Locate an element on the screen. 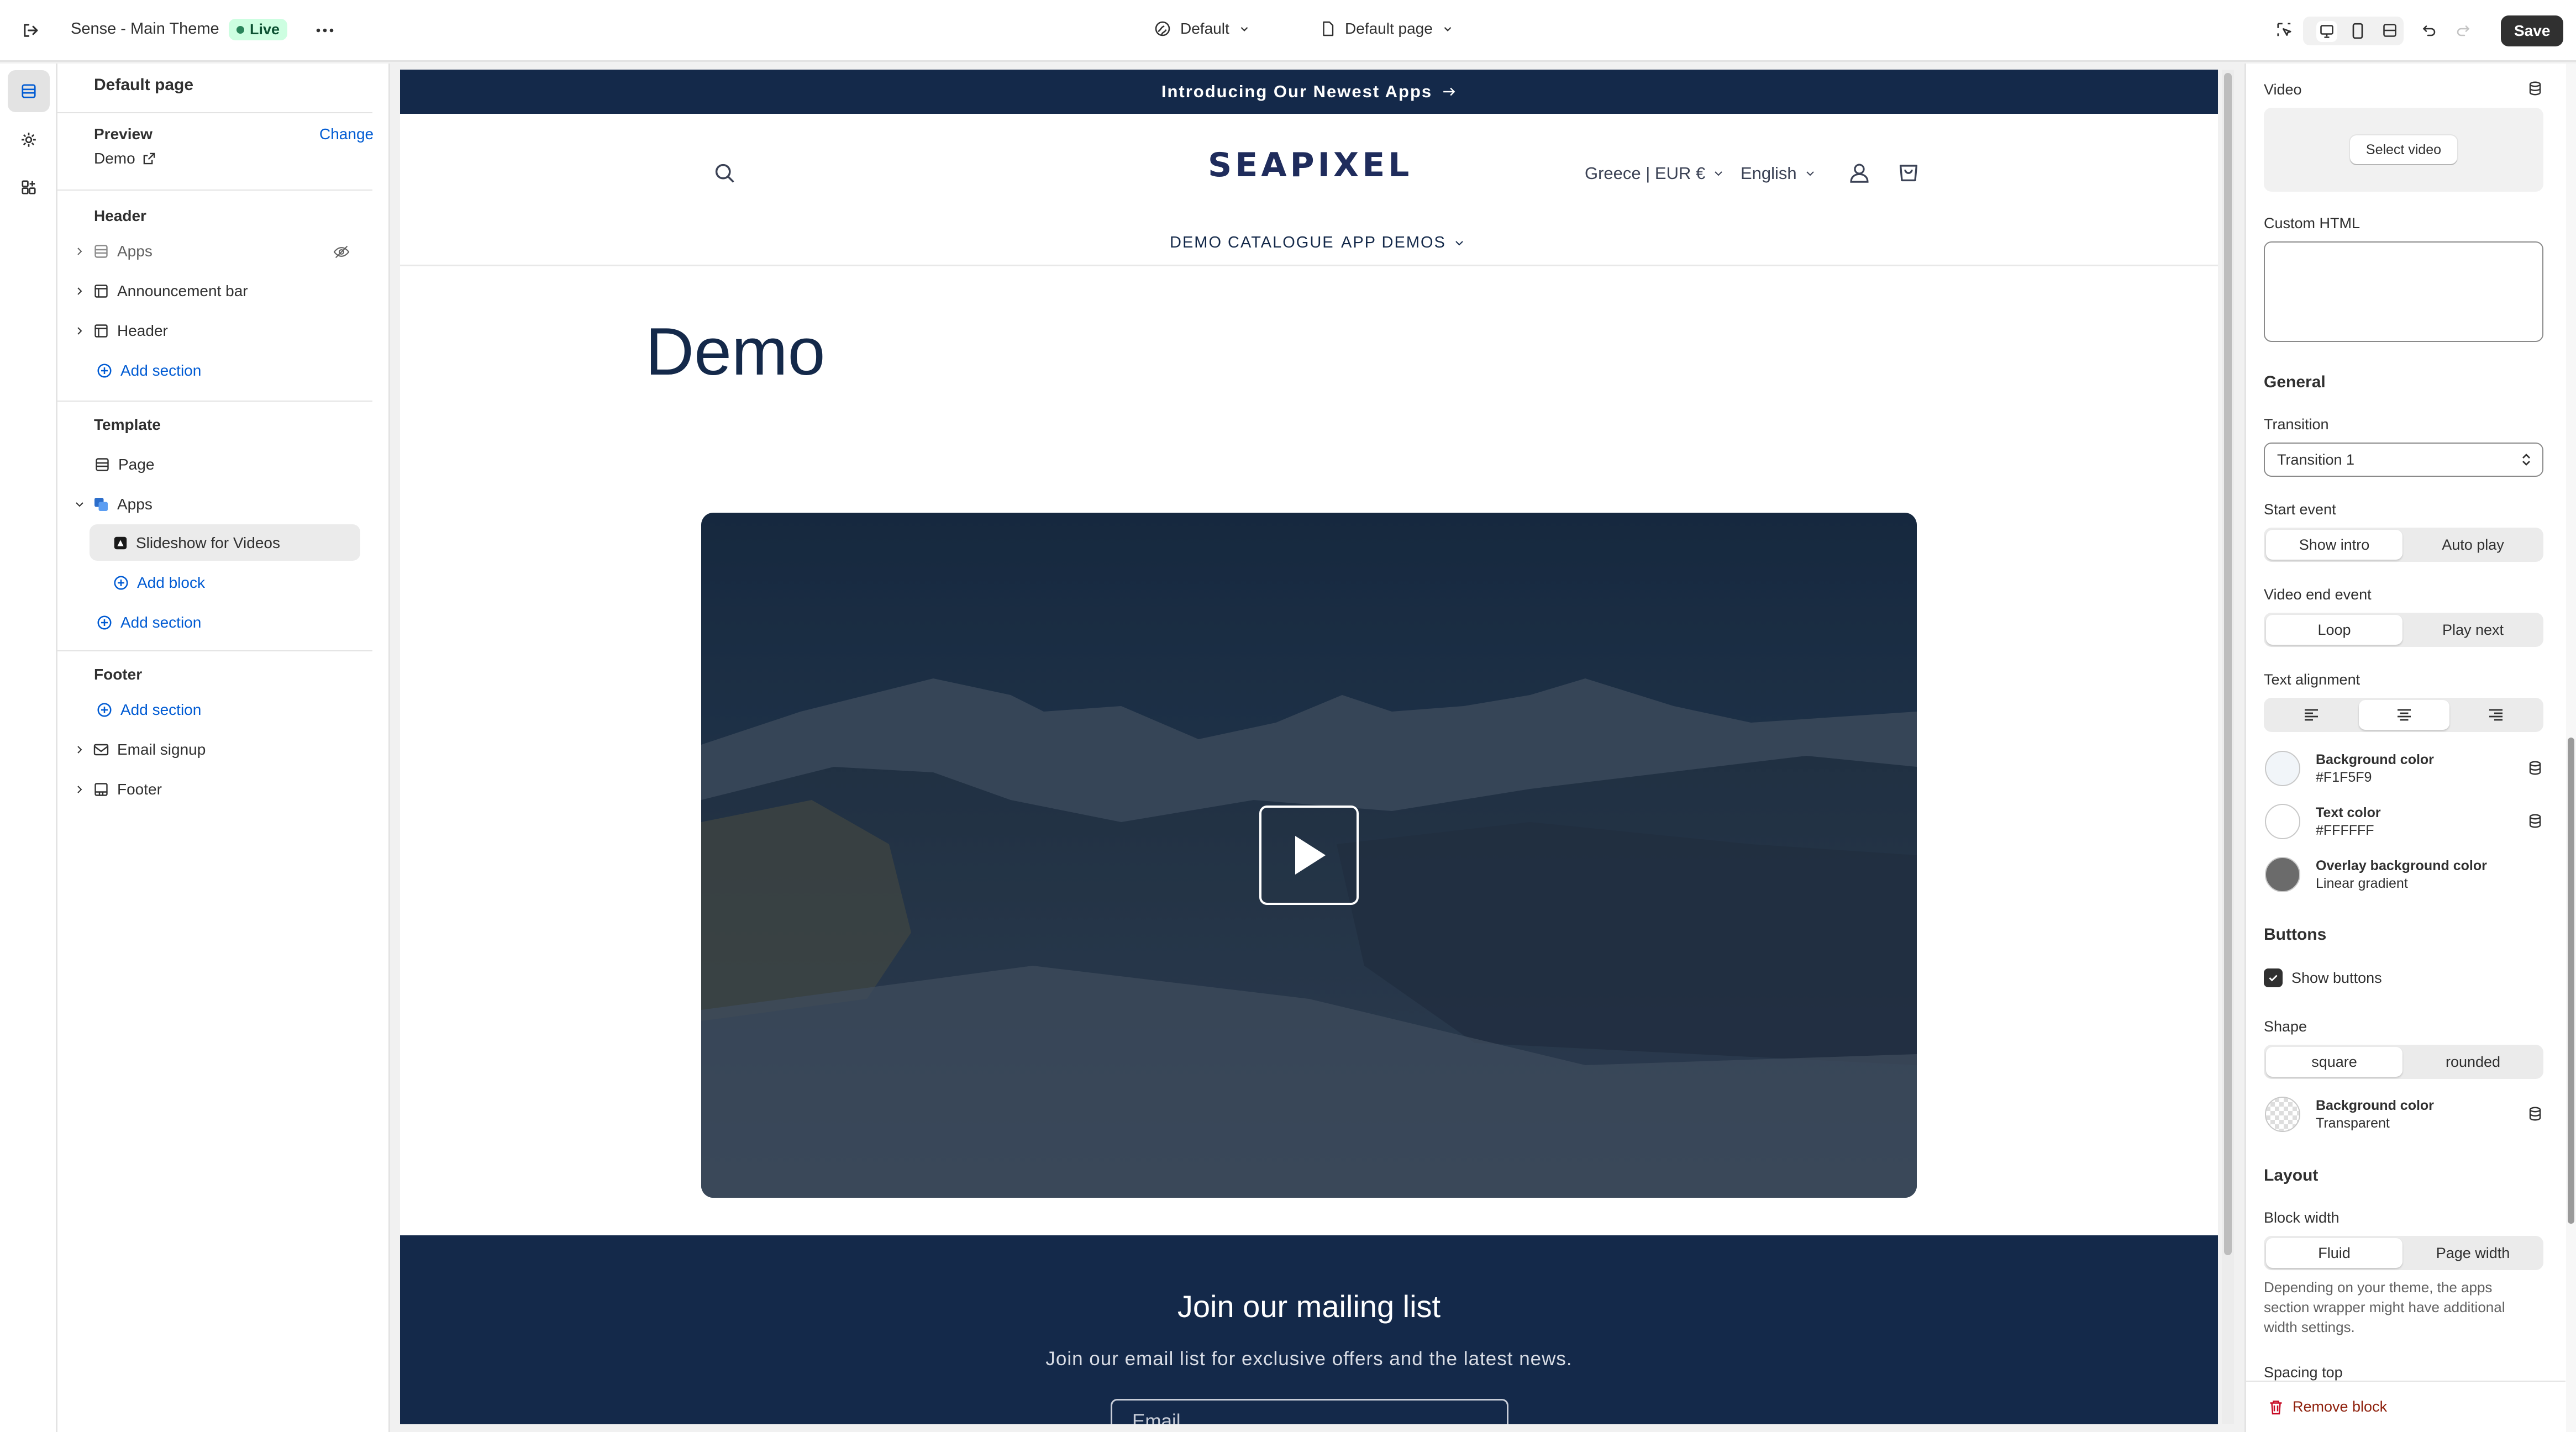  align-center-icon is located at coordinates (2404, 715).